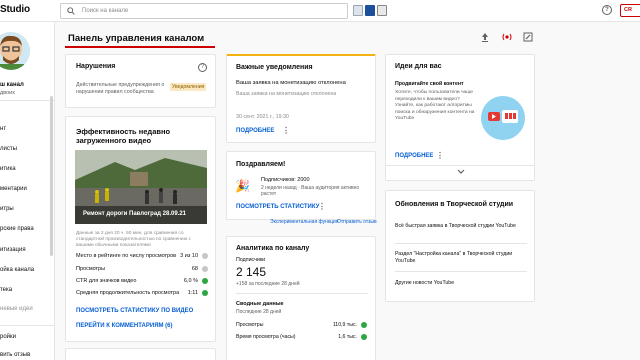 The width and height of the screenshot is (640, 360). Describe the element at coordinates (261, 164) in the screenshot. I see `congrats-title: Поздравляем!` at that location.